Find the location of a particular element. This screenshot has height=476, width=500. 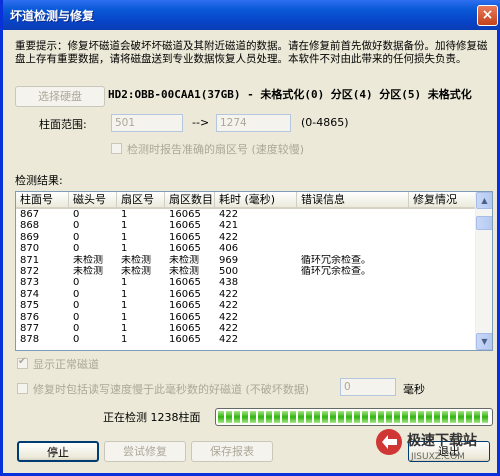

table-cell: 循环冗余检查。 is located at coordinates (336, 260).